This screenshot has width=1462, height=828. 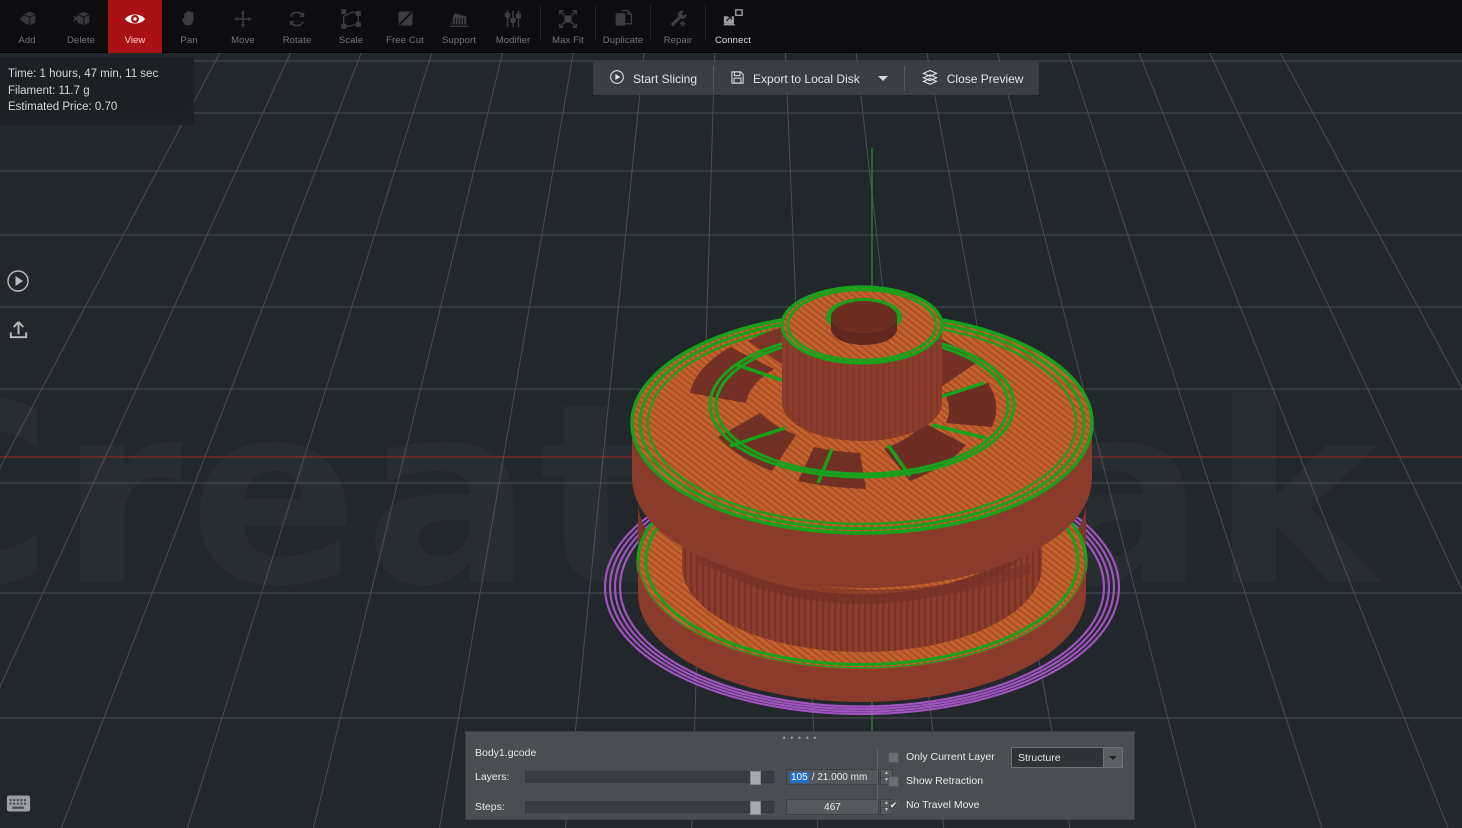 What do you see at coordinates (649, 808) in the screenshot?
I see `steps-slider` at bounding box center [649, 808].